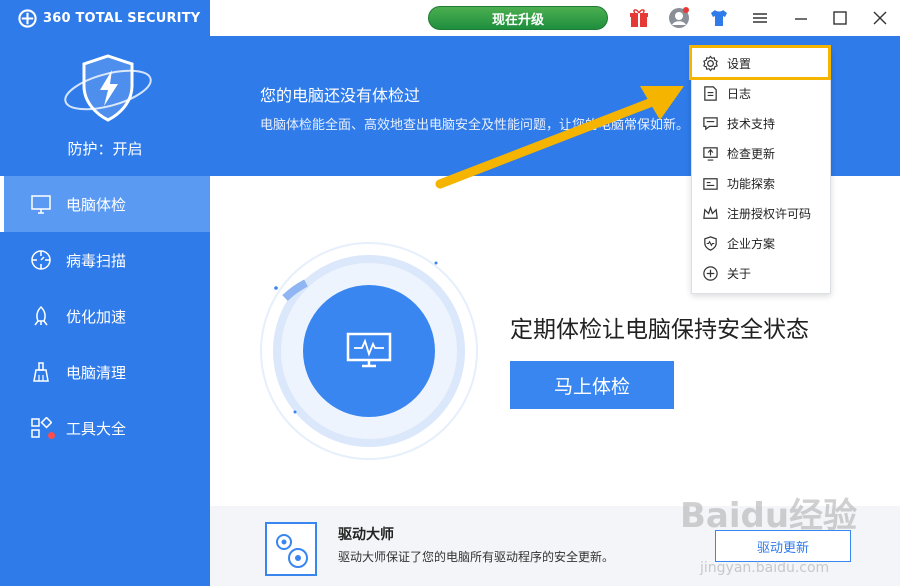 This screenshot has width=900, height=586. Describe the element at coordinates (739, 93) in the screenshot. I see `menu-item-label: 日志` at that location.